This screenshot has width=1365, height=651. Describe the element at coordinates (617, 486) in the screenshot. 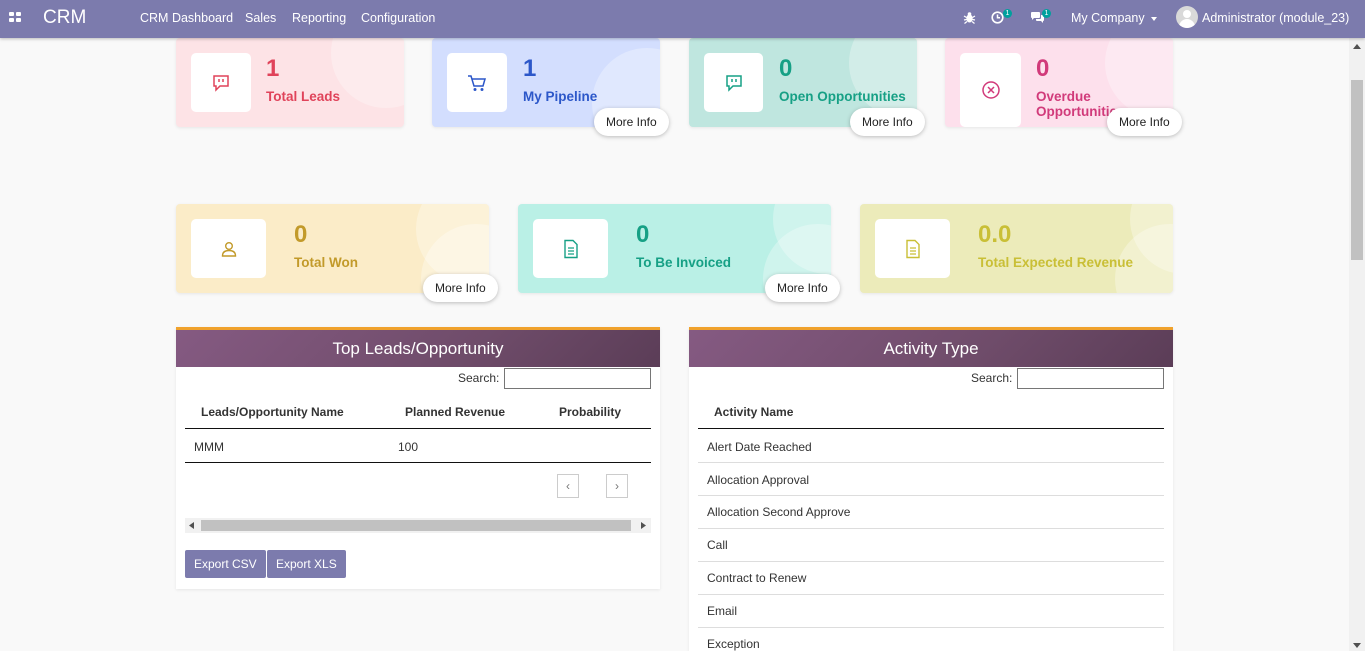

I see `next-page-button: ›` at that location.